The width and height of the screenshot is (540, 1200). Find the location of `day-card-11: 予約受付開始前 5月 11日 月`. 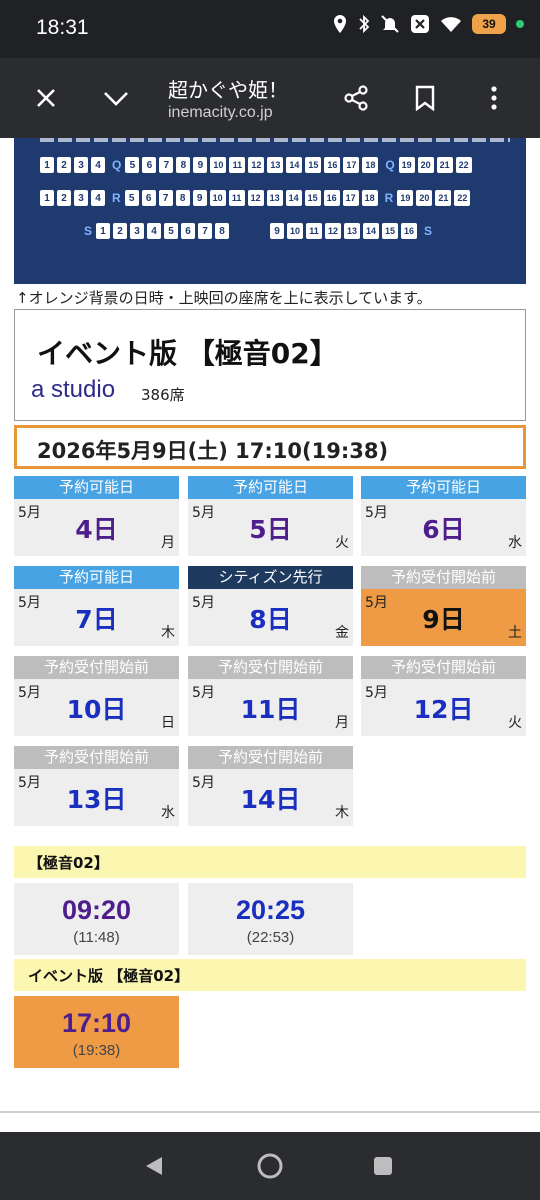

day-card-11: 予約受付開始前 5月 11日 月 is located at coordinates (270, 696).